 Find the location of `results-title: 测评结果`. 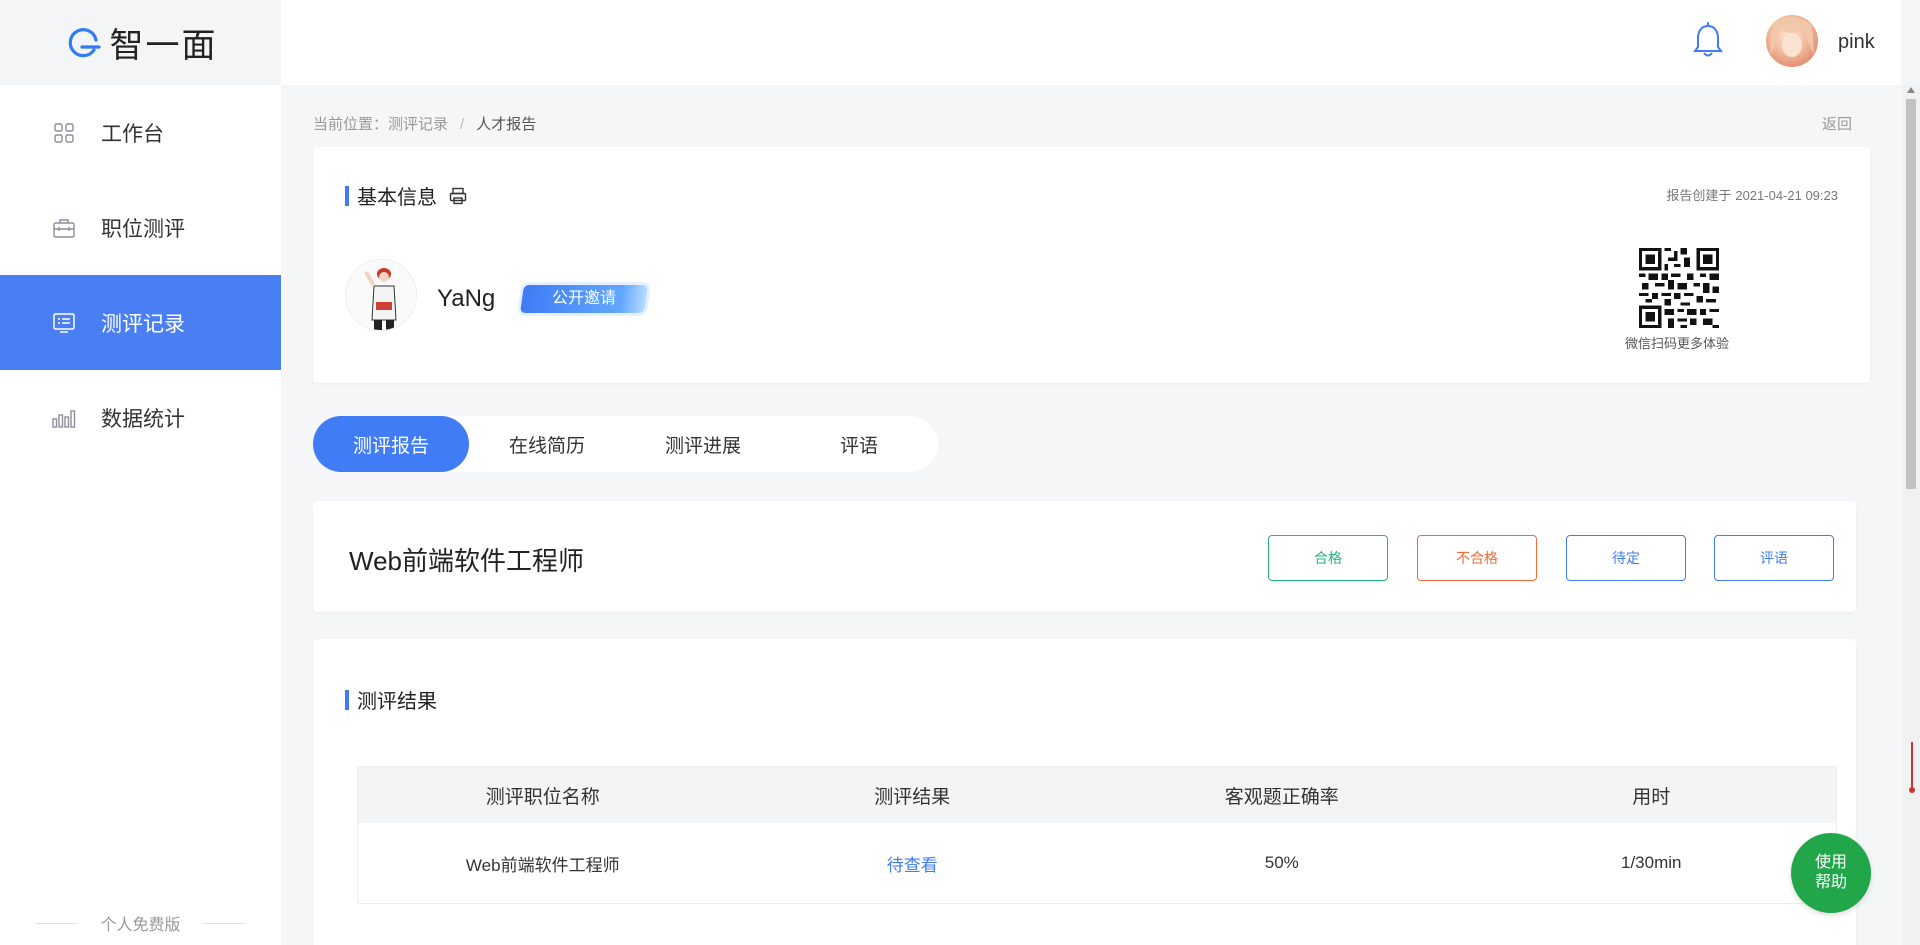

results-title: 测评结果 is located at coordinates (397, 702).